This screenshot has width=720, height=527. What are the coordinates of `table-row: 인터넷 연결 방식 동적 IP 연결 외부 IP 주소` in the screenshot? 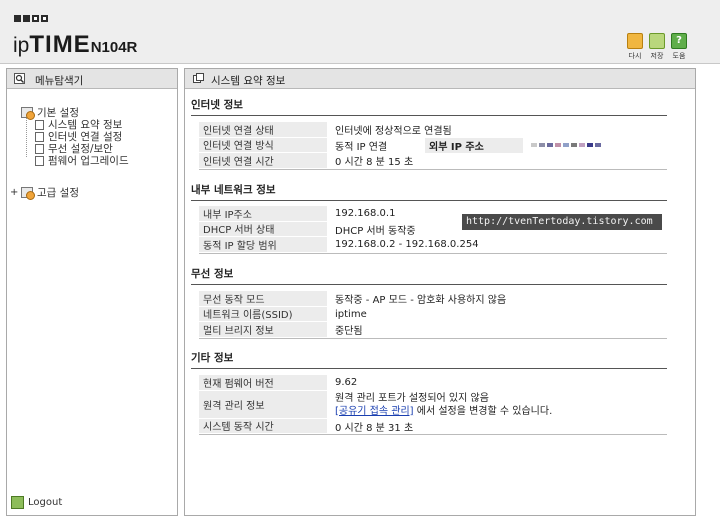 It's located at (433, 145).